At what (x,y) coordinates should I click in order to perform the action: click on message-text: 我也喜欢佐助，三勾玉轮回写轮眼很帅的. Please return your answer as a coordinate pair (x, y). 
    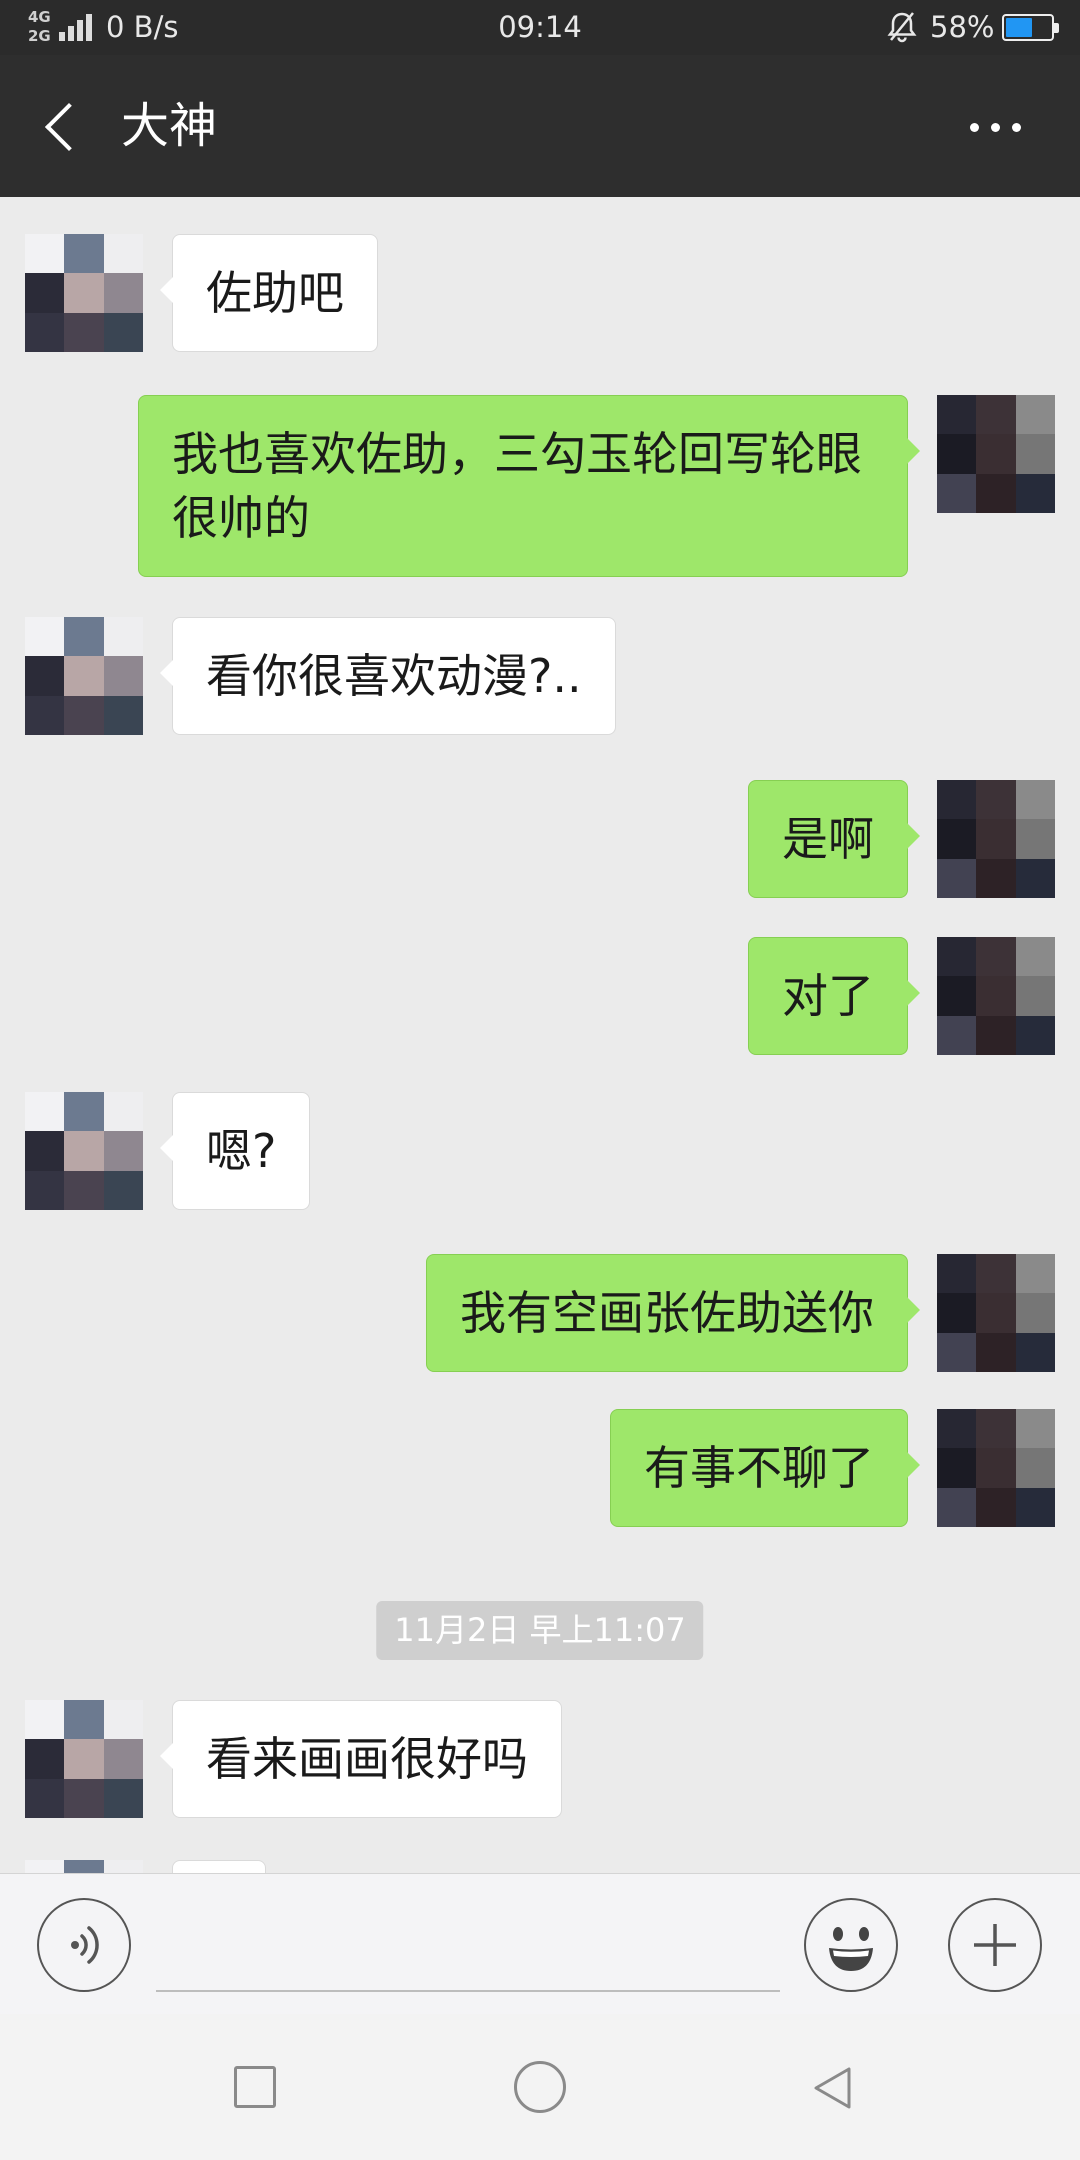
    Looking at the image, I should click on (517, 486).